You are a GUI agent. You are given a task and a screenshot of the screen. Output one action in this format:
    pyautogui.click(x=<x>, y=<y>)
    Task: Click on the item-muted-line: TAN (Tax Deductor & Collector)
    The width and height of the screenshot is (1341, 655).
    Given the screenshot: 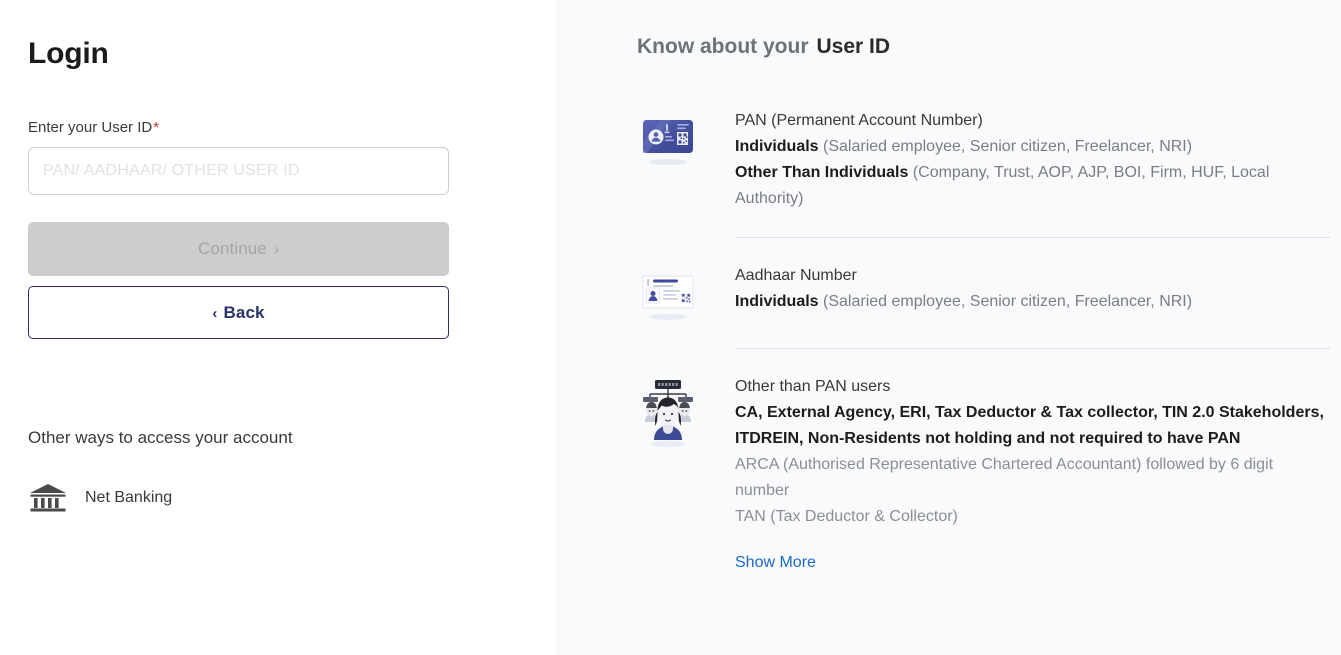 What is the action you would take?
    pyautogui.click(x=846, y=516)
    